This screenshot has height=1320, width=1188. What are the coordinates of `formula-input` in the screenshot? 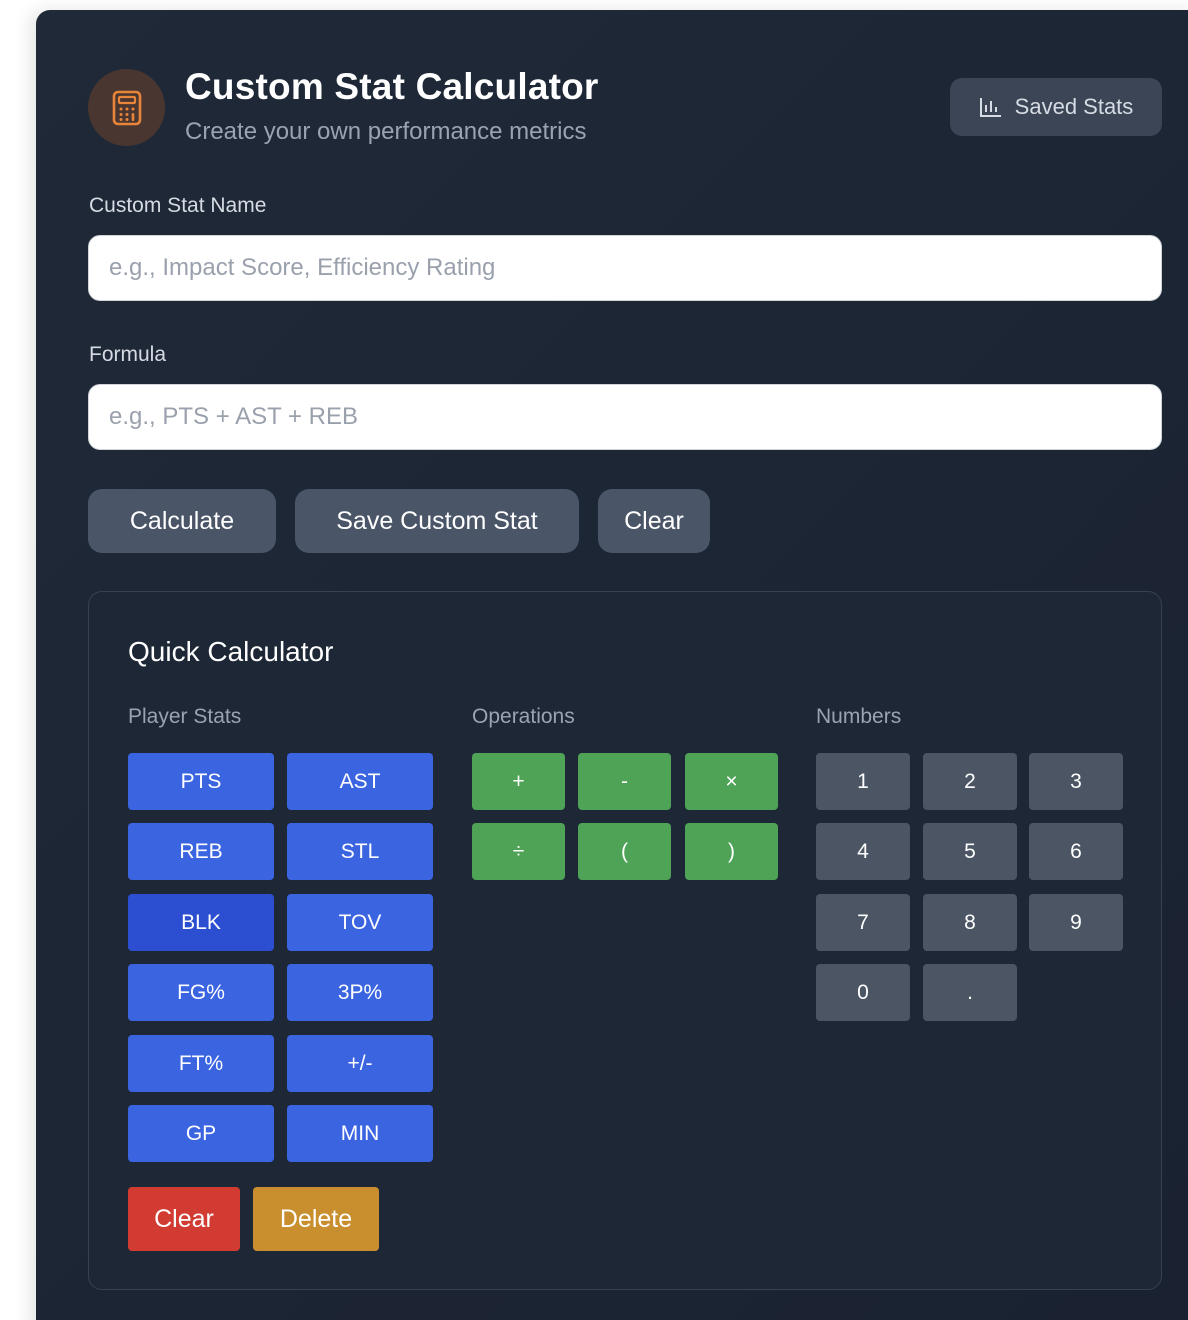 It's located at (625, 417).